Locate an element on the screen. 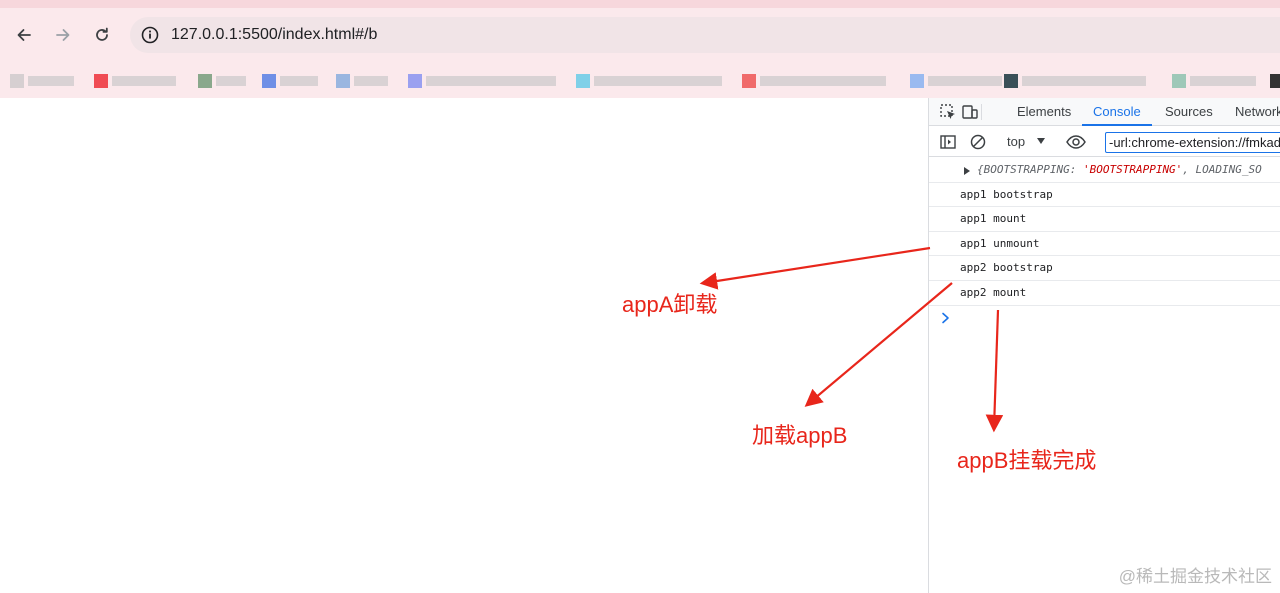 This screenshot has width=1280, height=593. clear-console-icon is located at coordinates (978, 142).